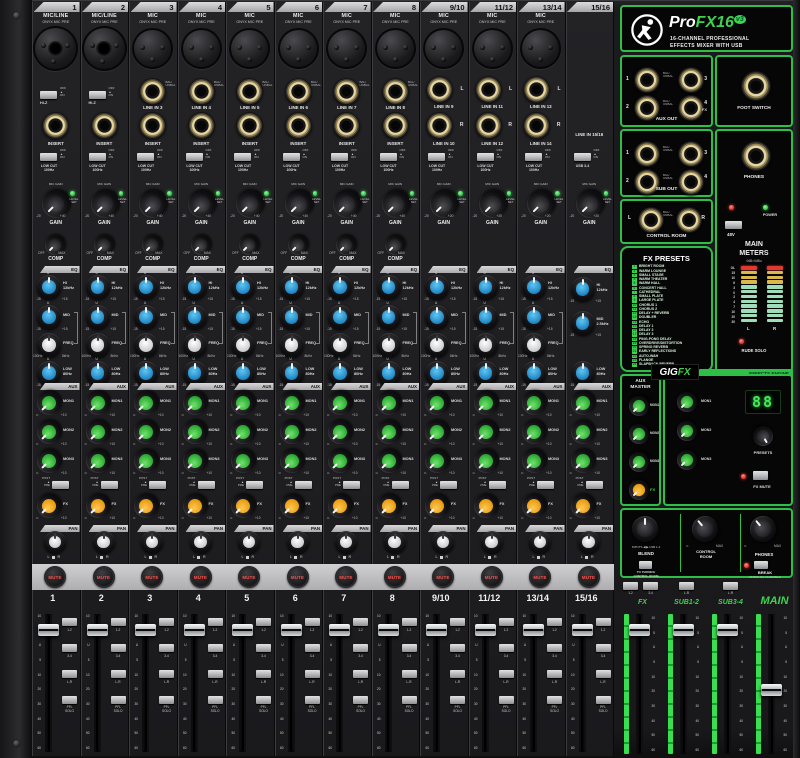 Image resolution: width=800 pixels, height=758 pixels. Describe the element at coordinates (582, 157) in the screenshot. I see `usb-3-4-switch` at that location.